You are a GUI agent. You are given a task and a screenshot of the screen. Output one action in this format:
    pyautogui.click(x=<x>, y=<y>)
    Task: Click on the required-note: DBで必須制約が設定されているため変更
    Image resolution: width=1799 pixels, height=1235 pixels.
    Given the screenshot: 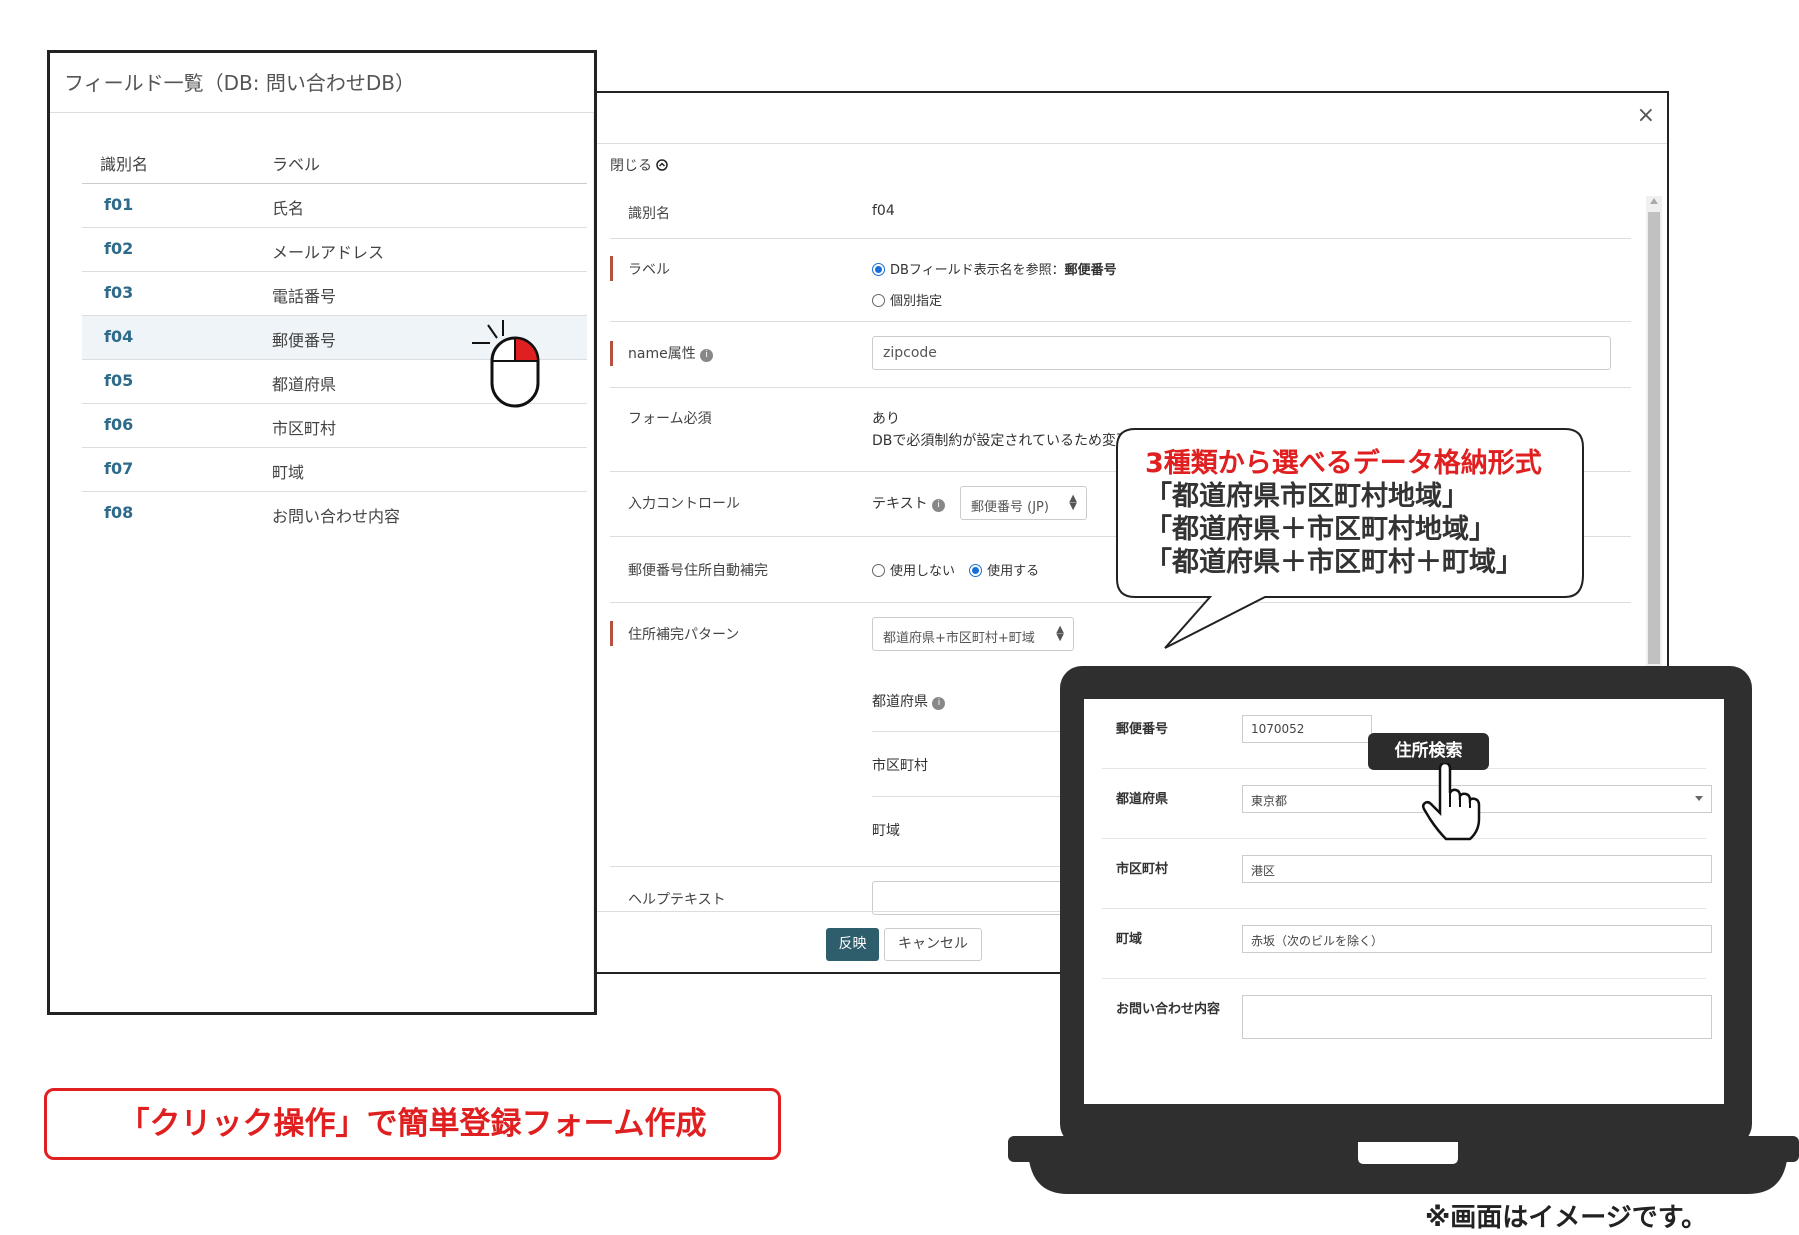 What is the action you would take?
    pyautogui.click(x=1001, y=441)
    